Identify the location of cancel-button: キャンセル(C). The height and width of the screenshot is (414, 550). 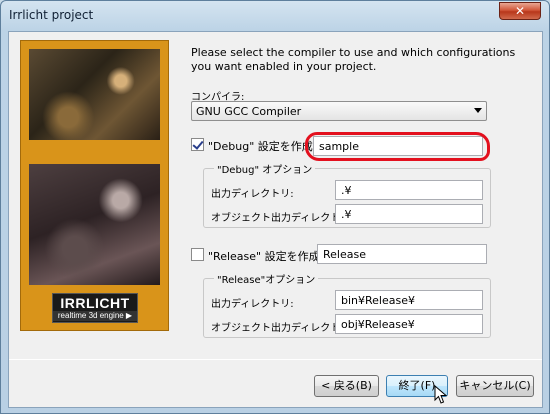
(495, 386).